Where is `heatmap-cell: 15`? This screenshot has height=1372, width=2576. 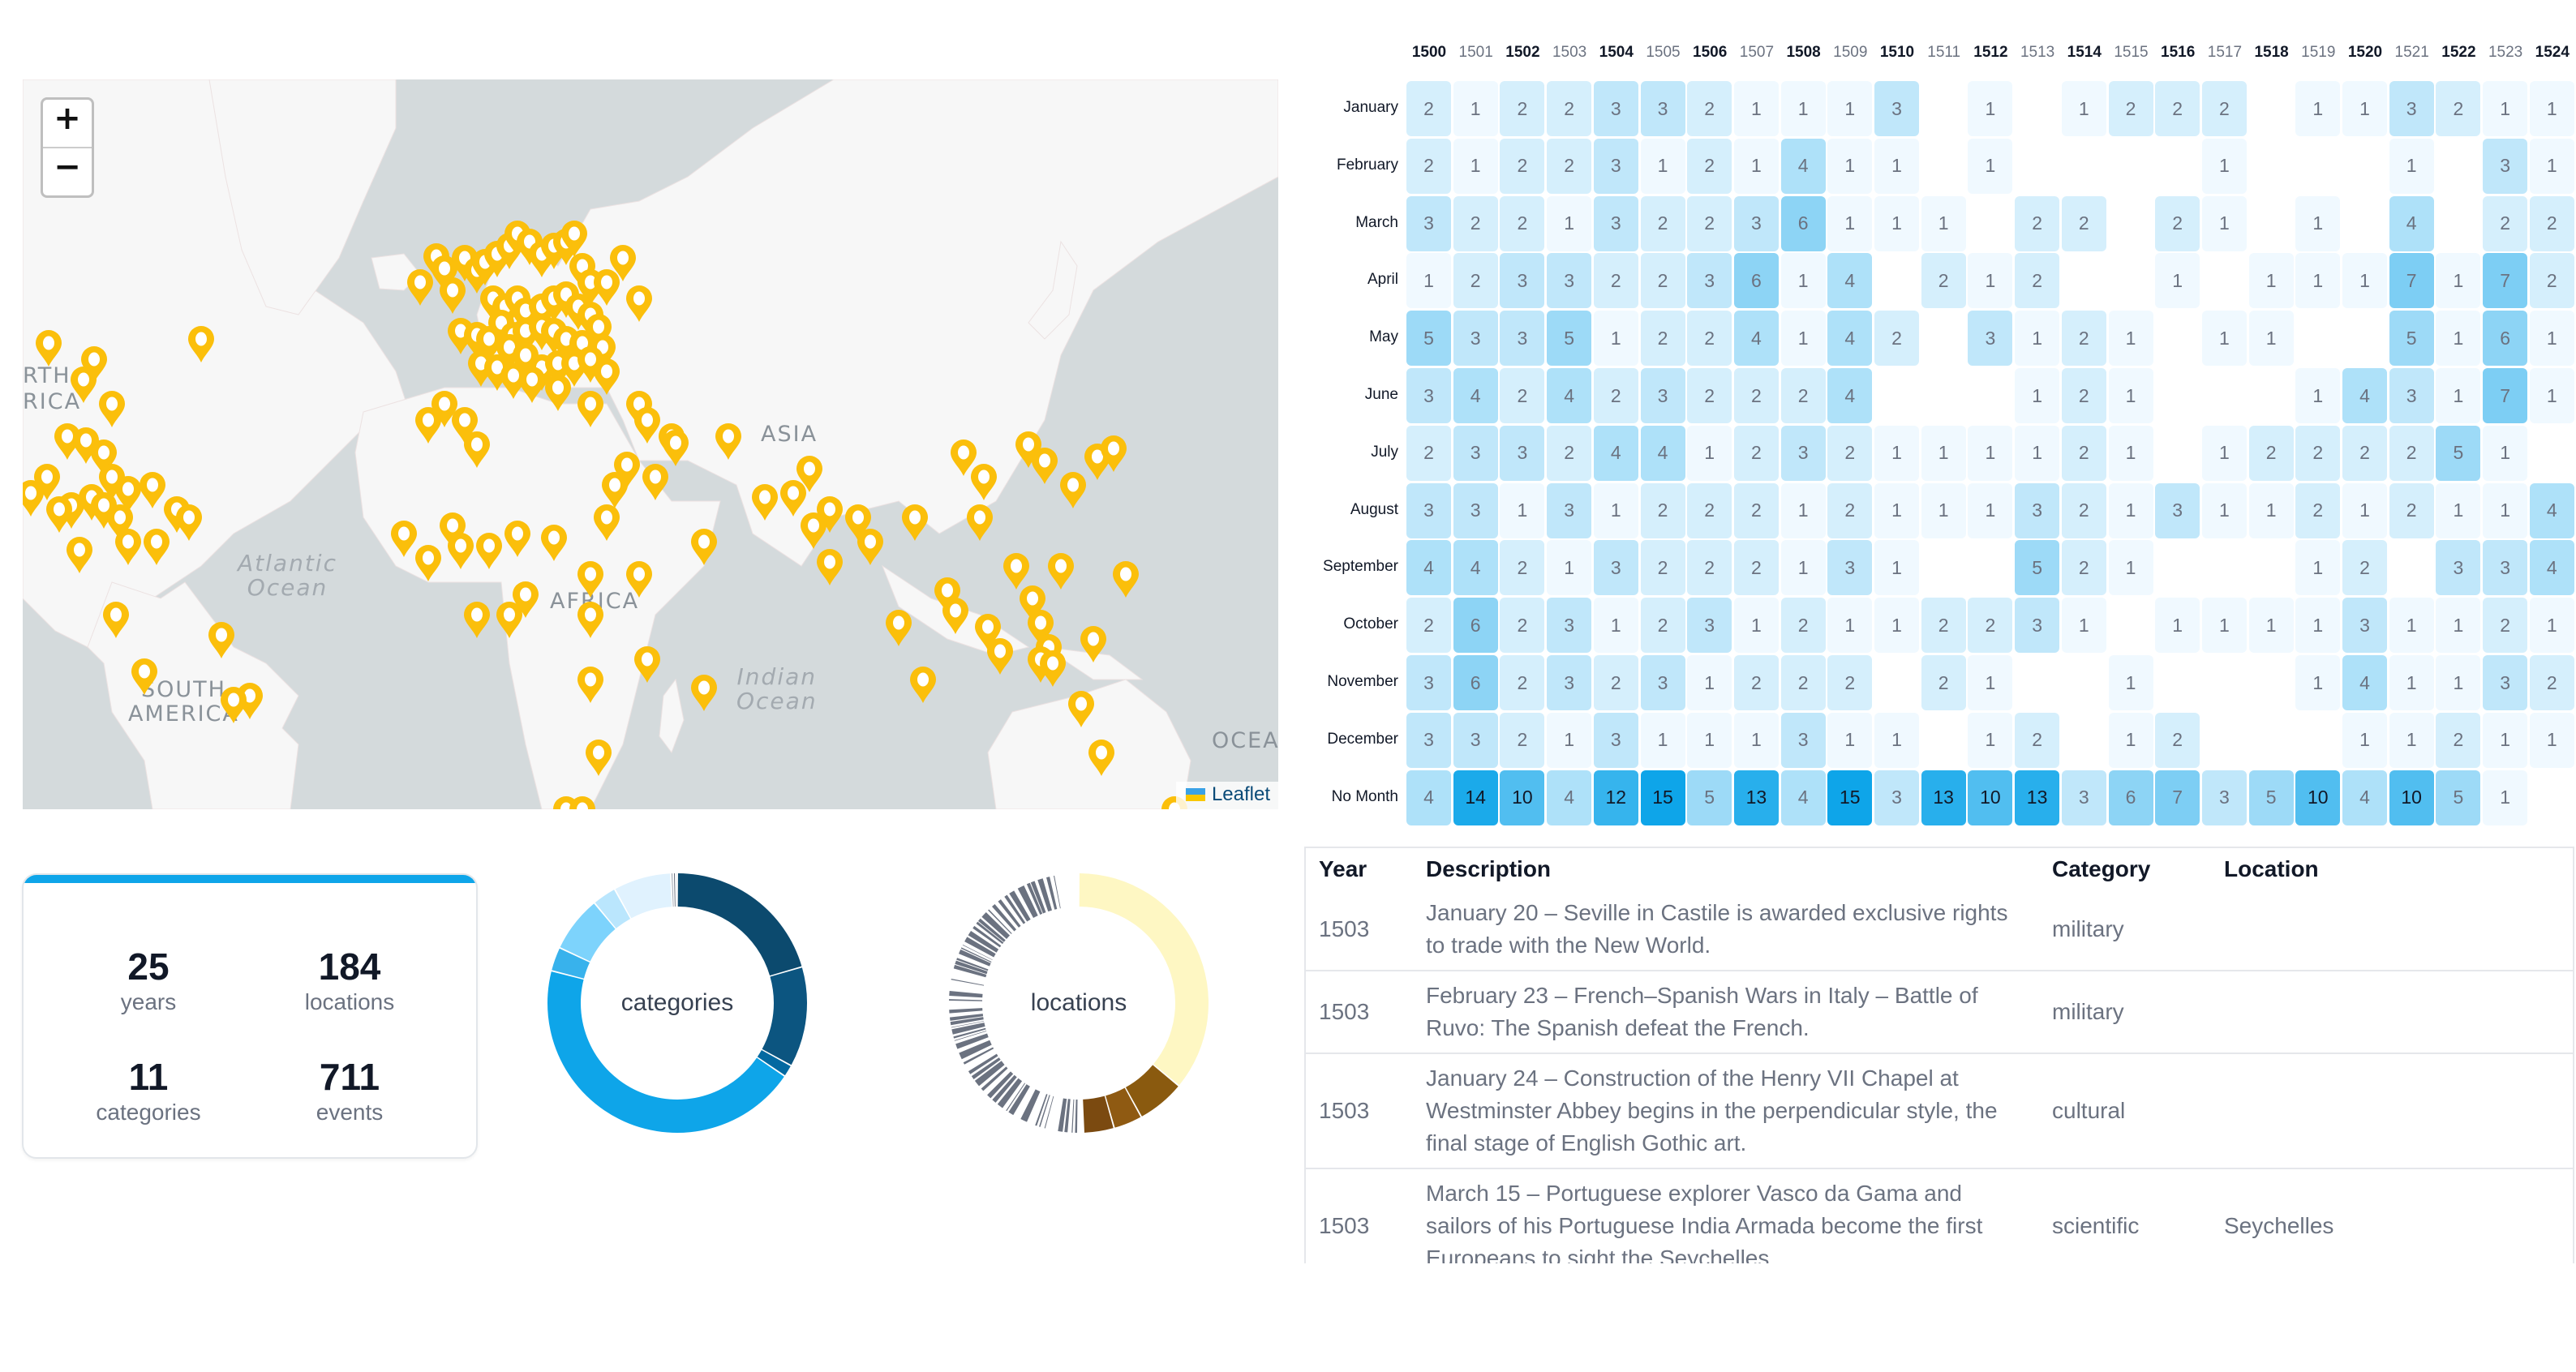
heatmap-cell: 15 is located at coordinates (1663, 797).